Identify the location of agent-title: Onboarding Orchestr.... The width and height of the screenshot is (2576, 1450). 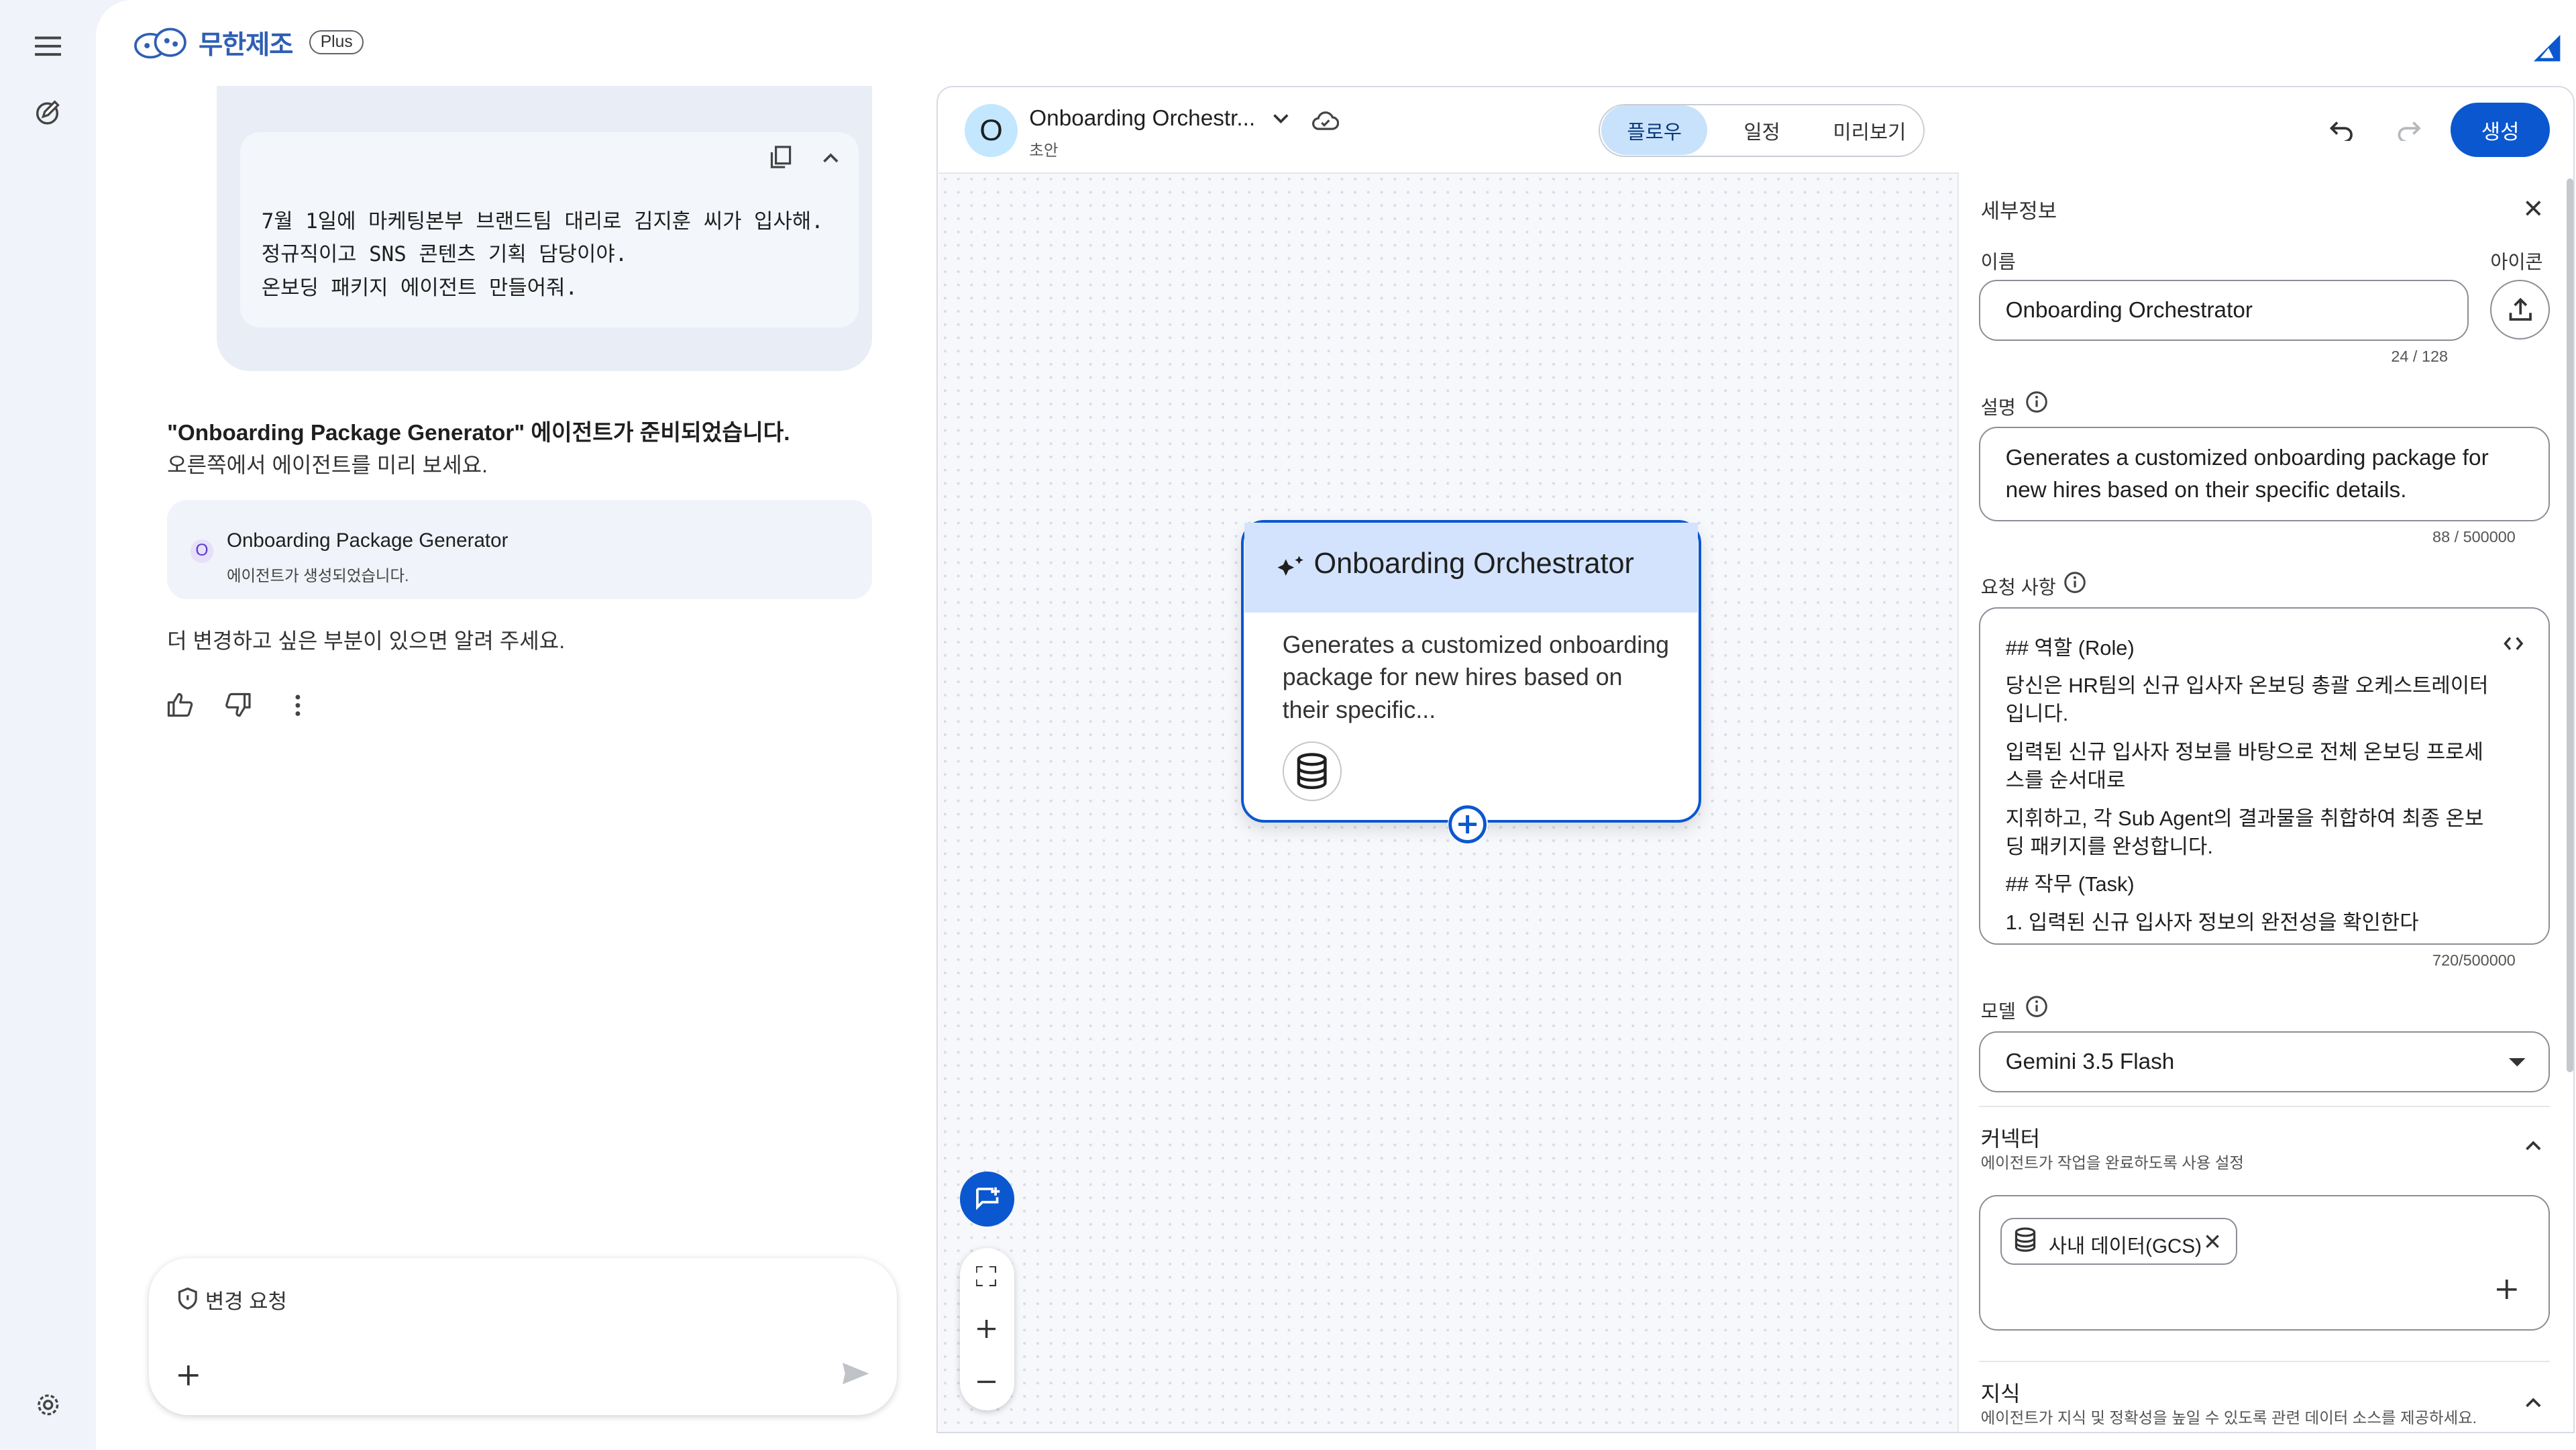
(1142, 119).